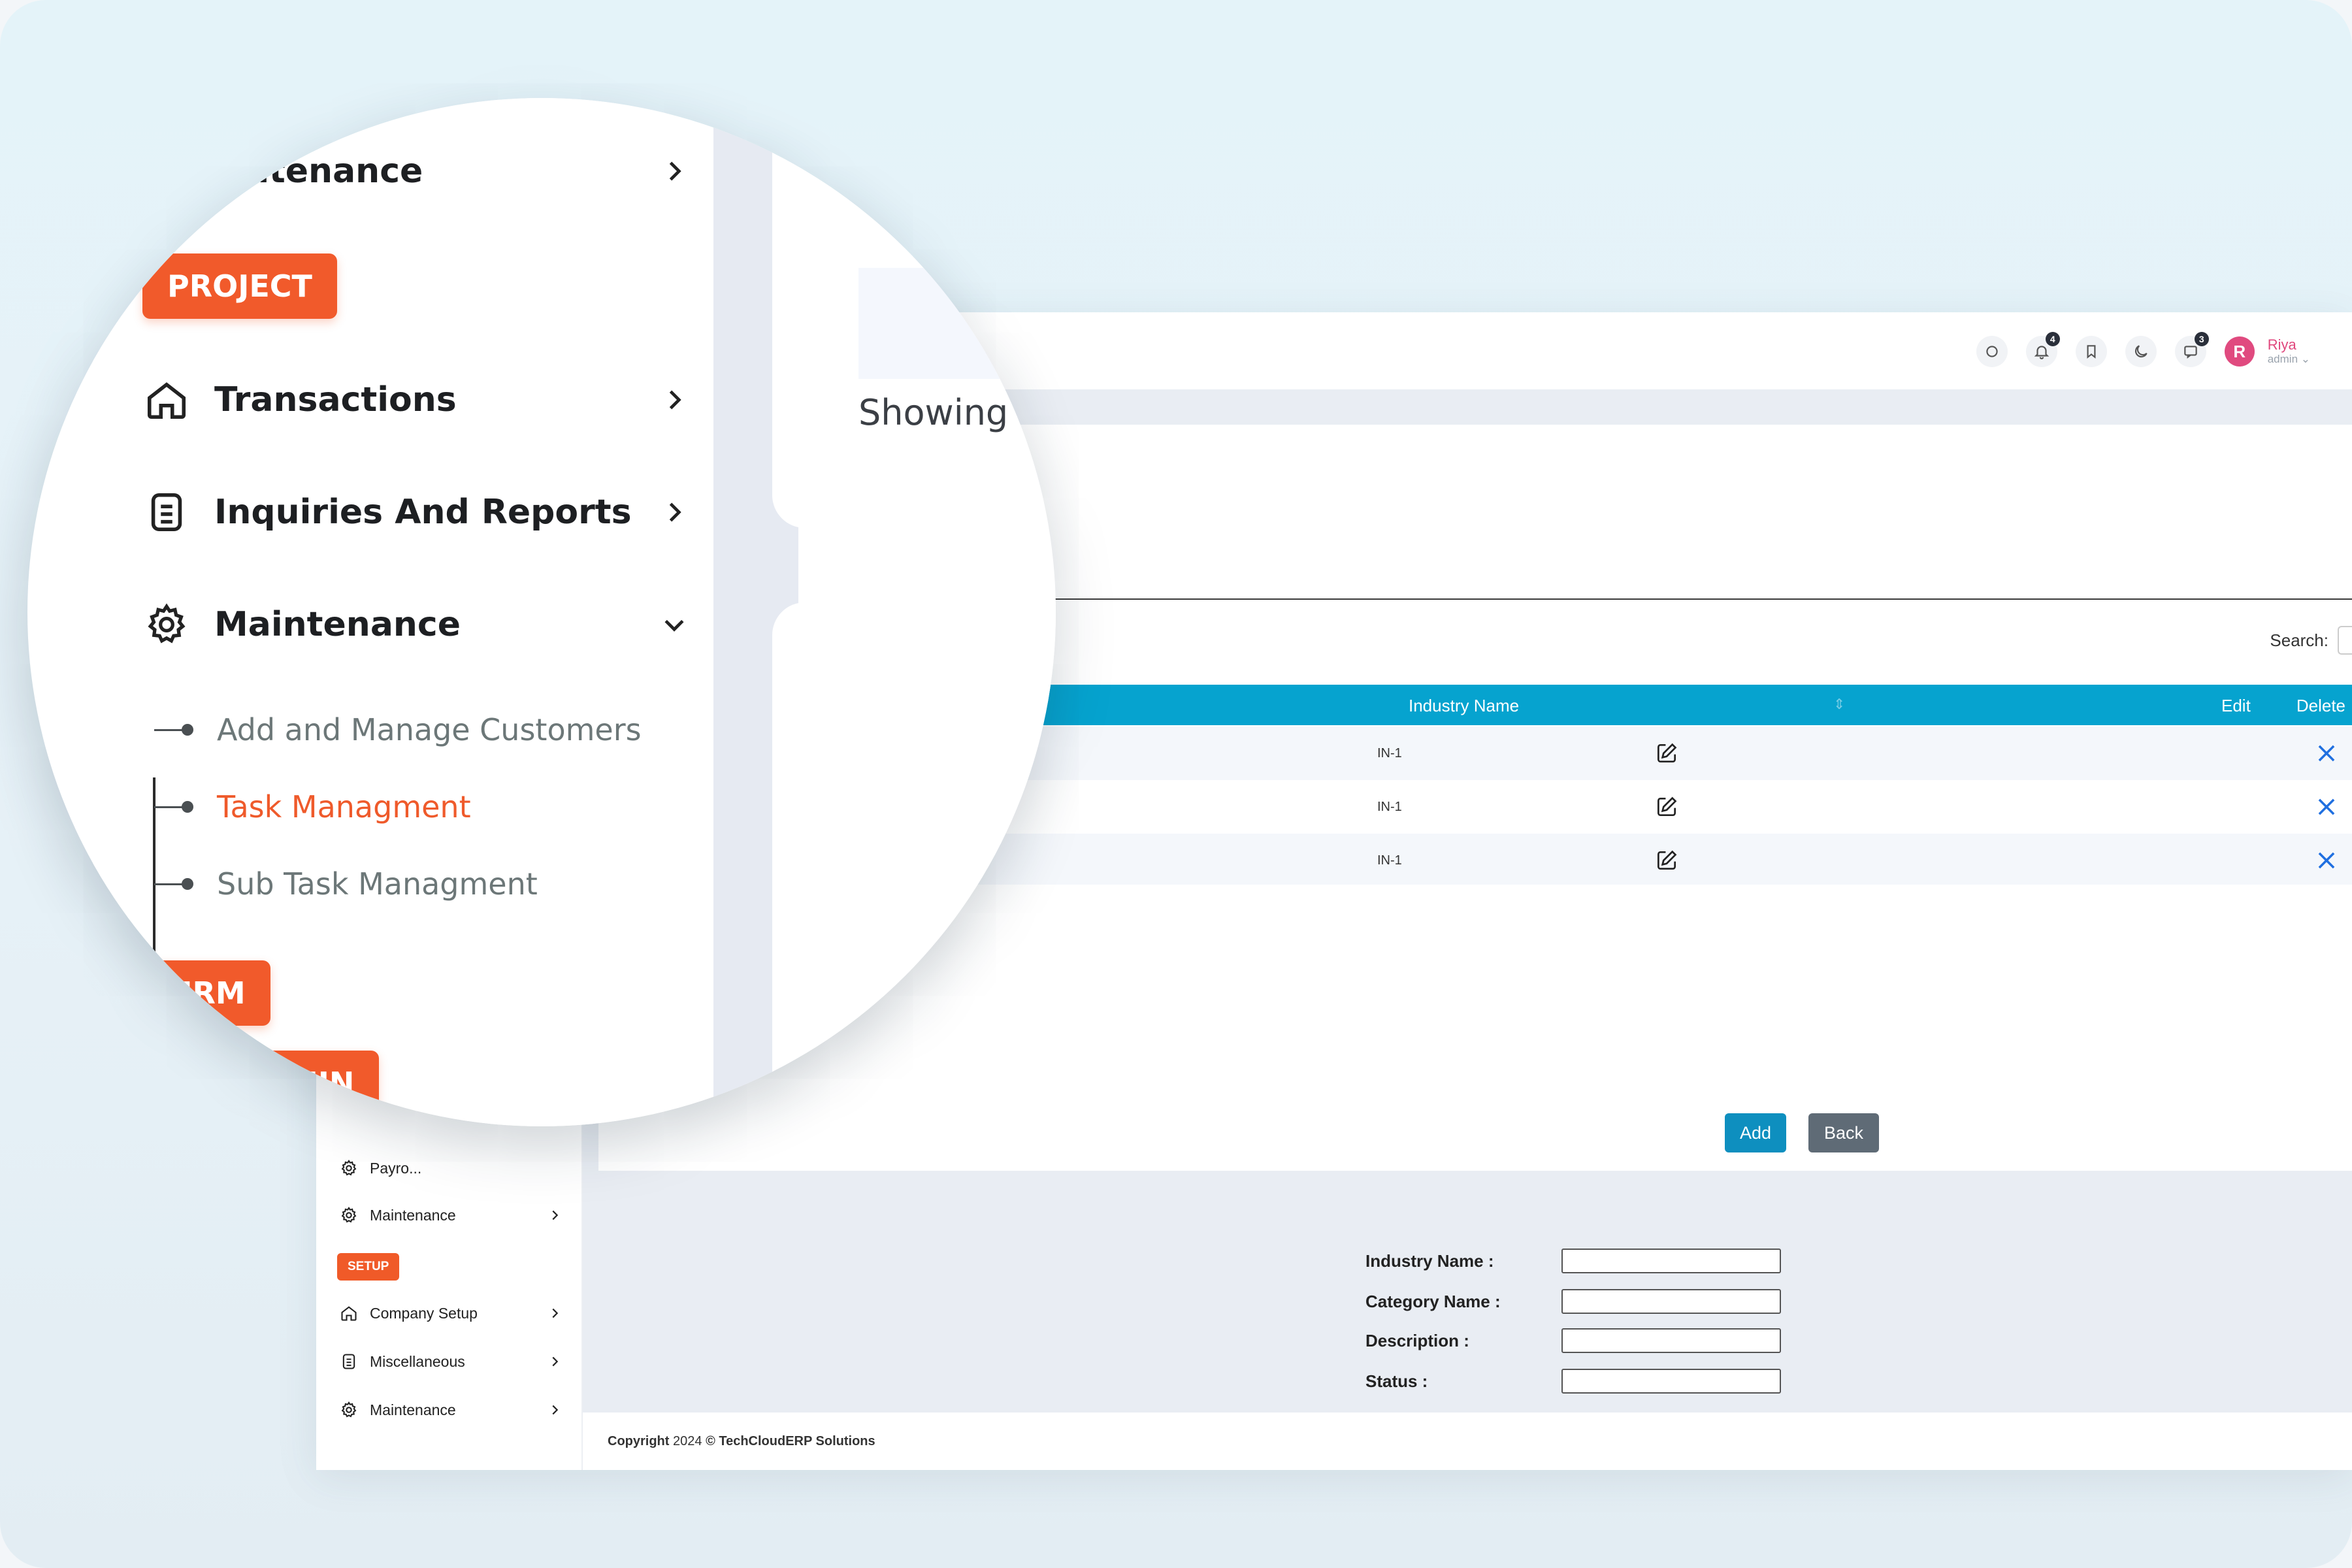  I want to click on footer-prefix: Copyright, so click(639, 1441).